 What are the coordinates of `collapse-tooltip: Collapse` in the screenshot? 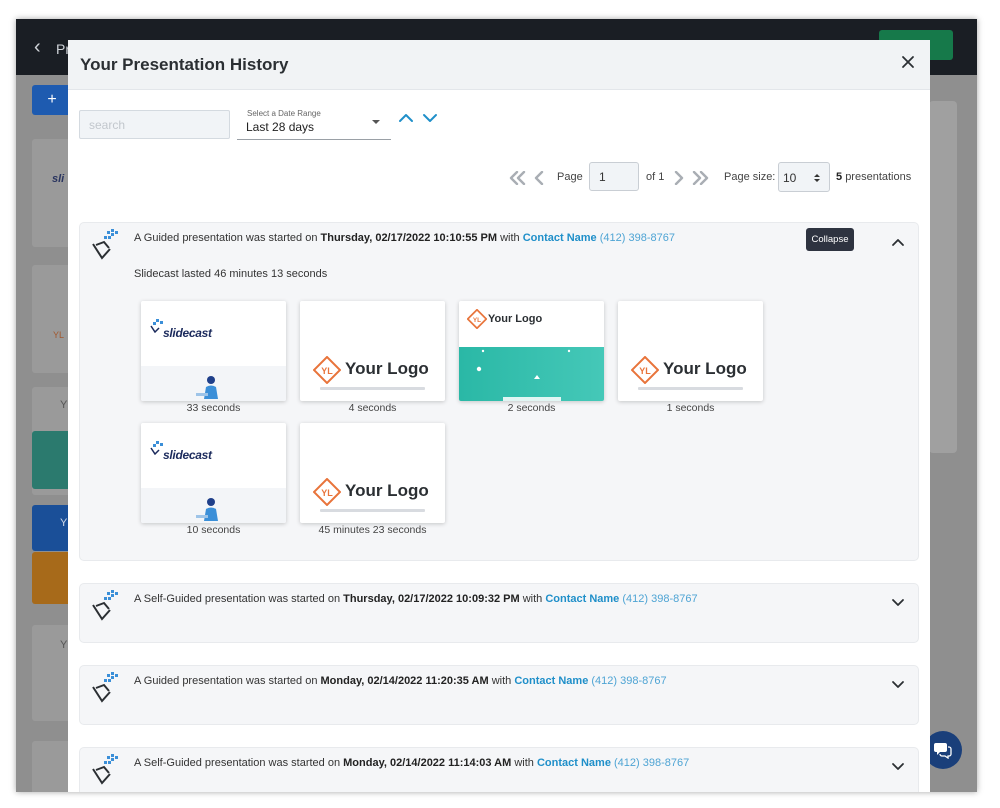 It's located at (830, 239).